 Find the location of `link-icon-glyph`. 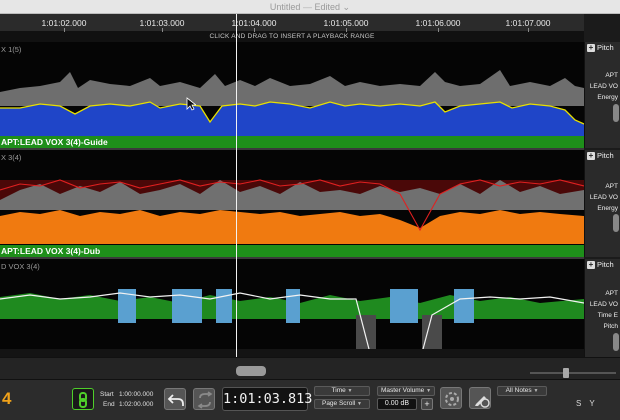

link-icon-glyph is located at coordinates (83, 400).